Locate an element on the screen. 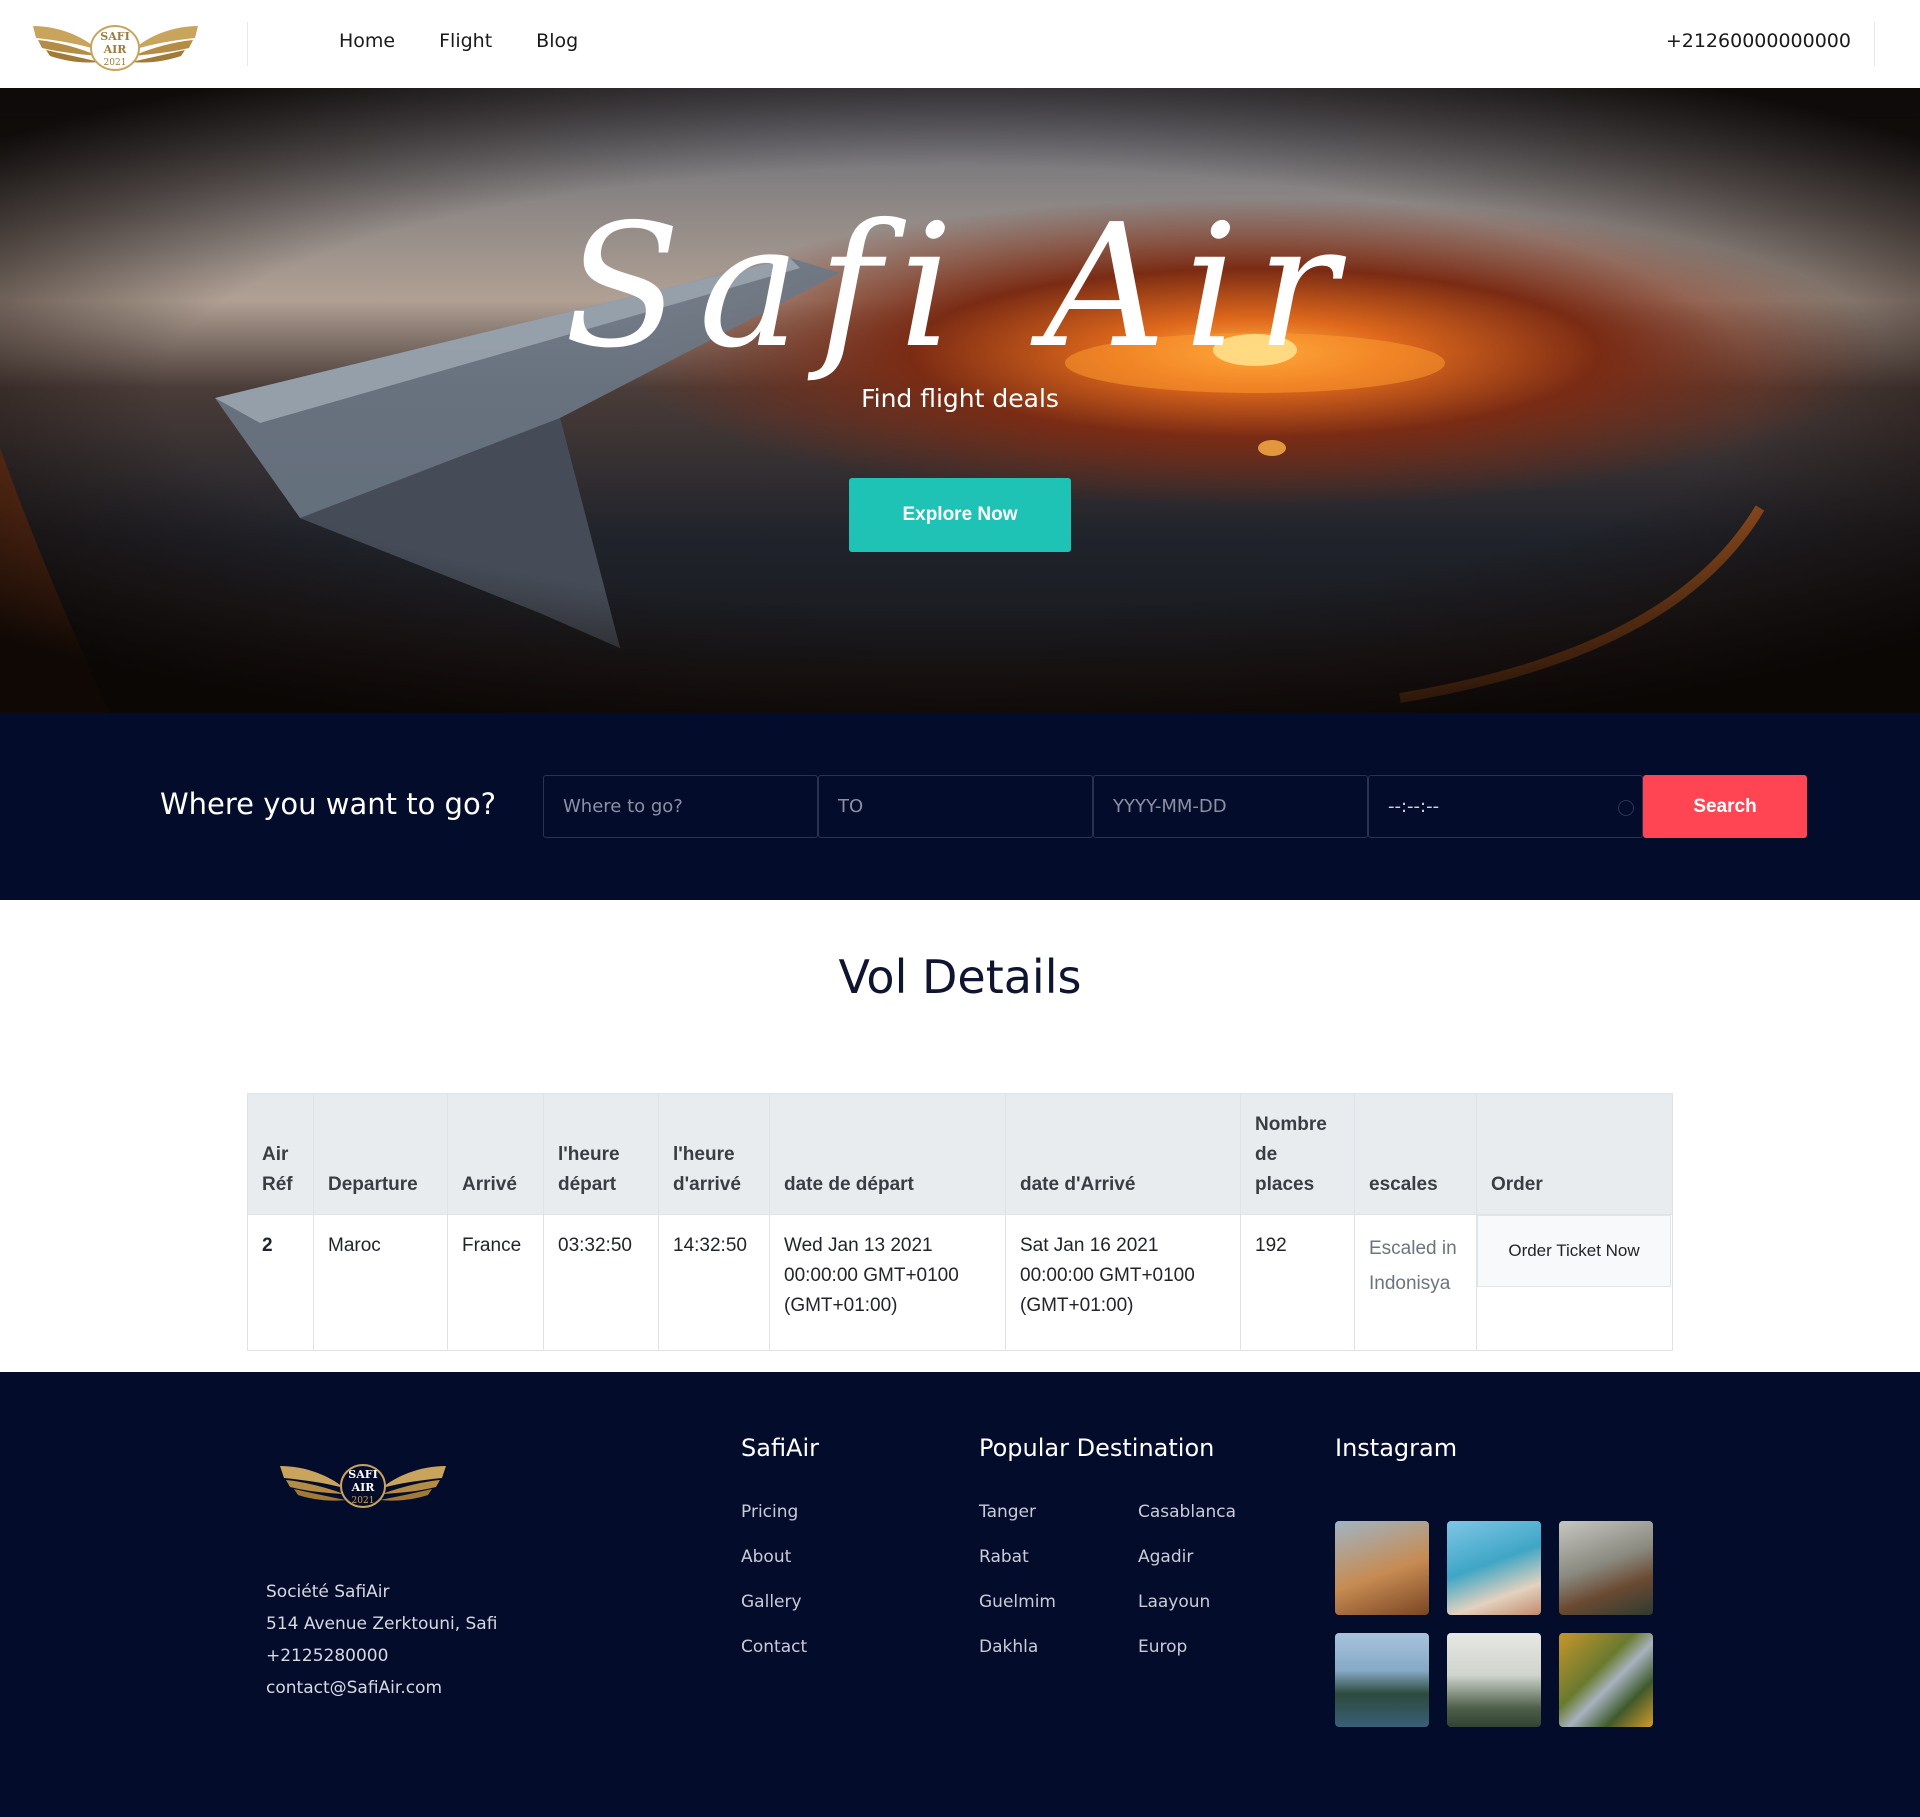 This screenshot has height=1817, width=1920. search-title: Where you want to go? is located at coordinates (328, 804).